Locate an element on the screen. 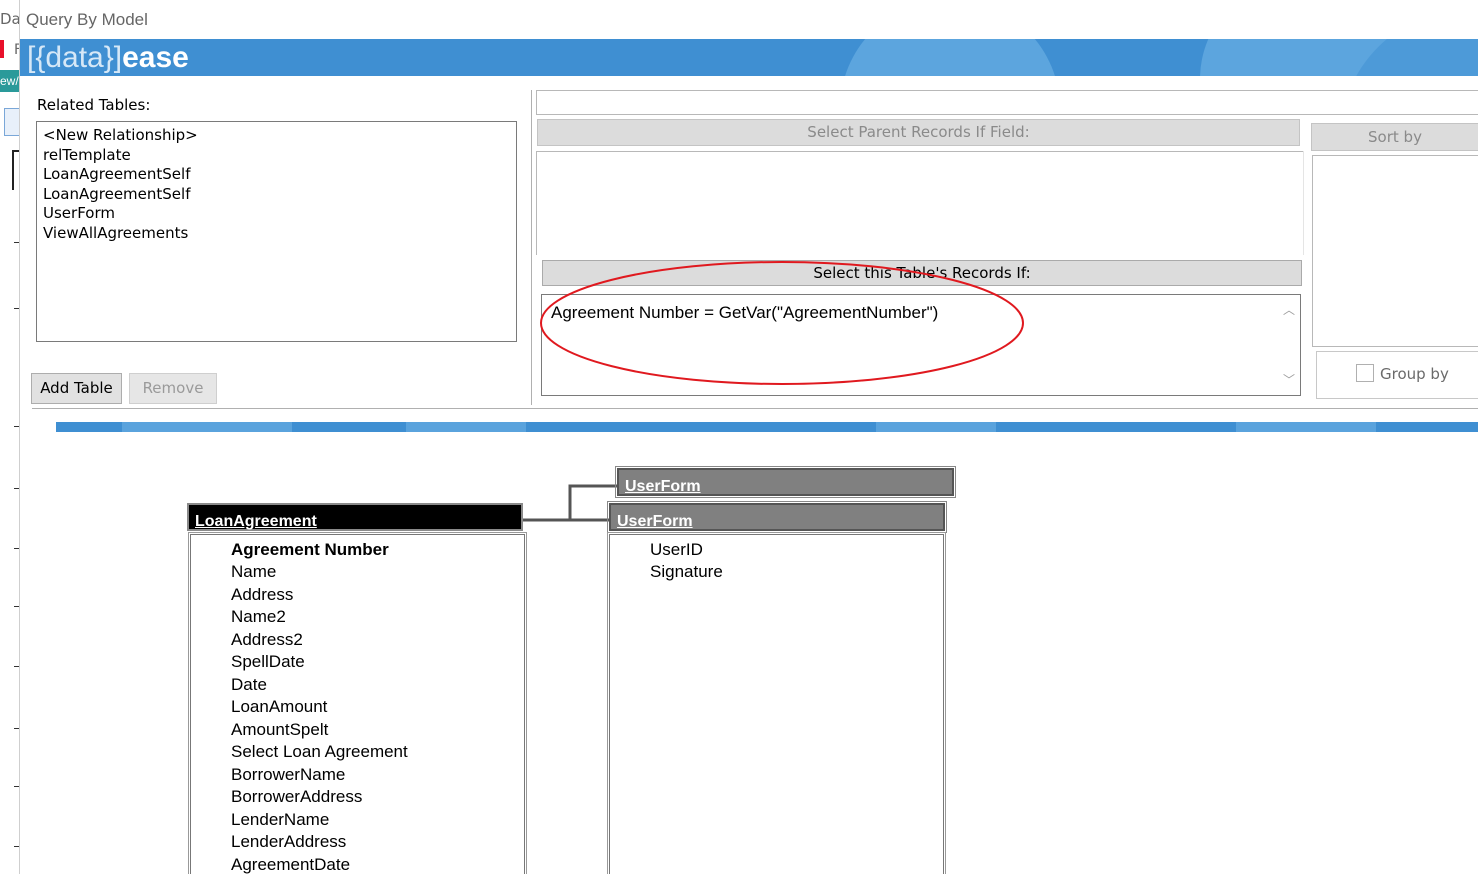  background-ruler-bracket is located at coordinates (15, 170).